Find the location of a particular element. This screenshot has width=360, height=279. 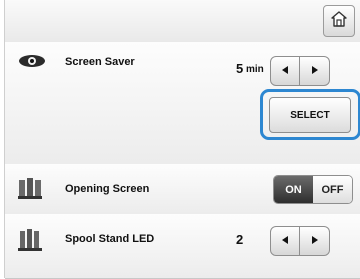

screen-saver-value: 5 is located at coordinates (240, 68).